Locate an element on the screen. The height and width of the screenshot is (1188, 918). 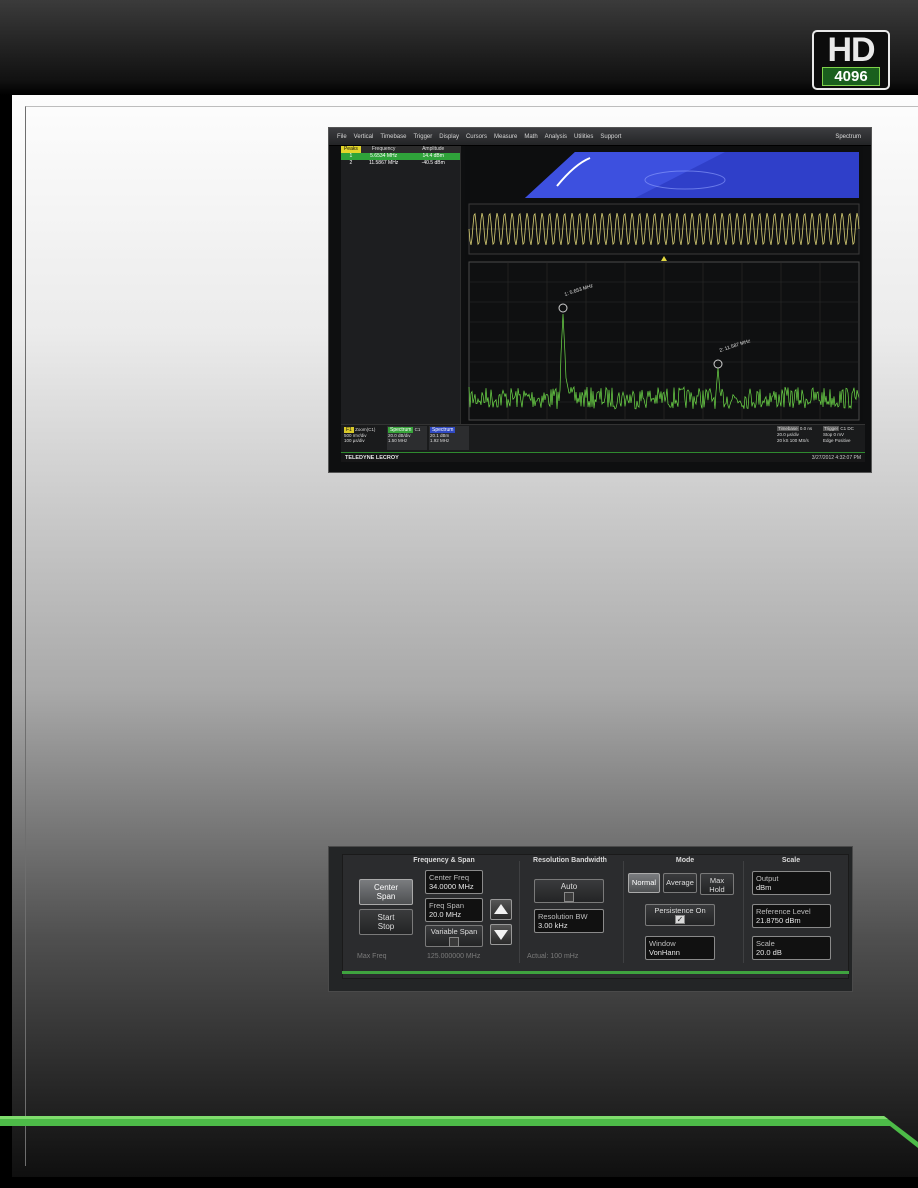
section-mode: Mode is located at coordinates (685, 860).